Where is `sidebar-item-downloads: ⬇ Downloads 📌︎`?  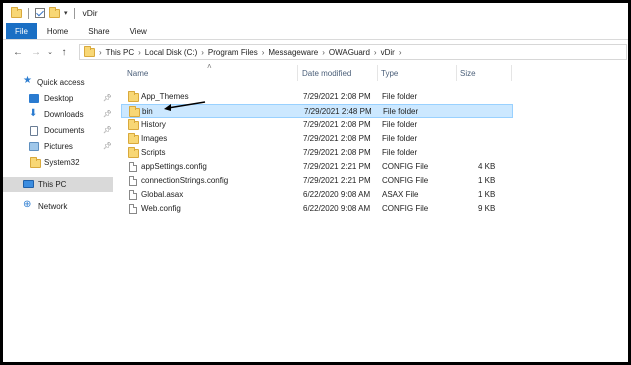
sidebar-item-downloads: ⬇ Downloads 📌︎ is located at coordinates (58, 114).